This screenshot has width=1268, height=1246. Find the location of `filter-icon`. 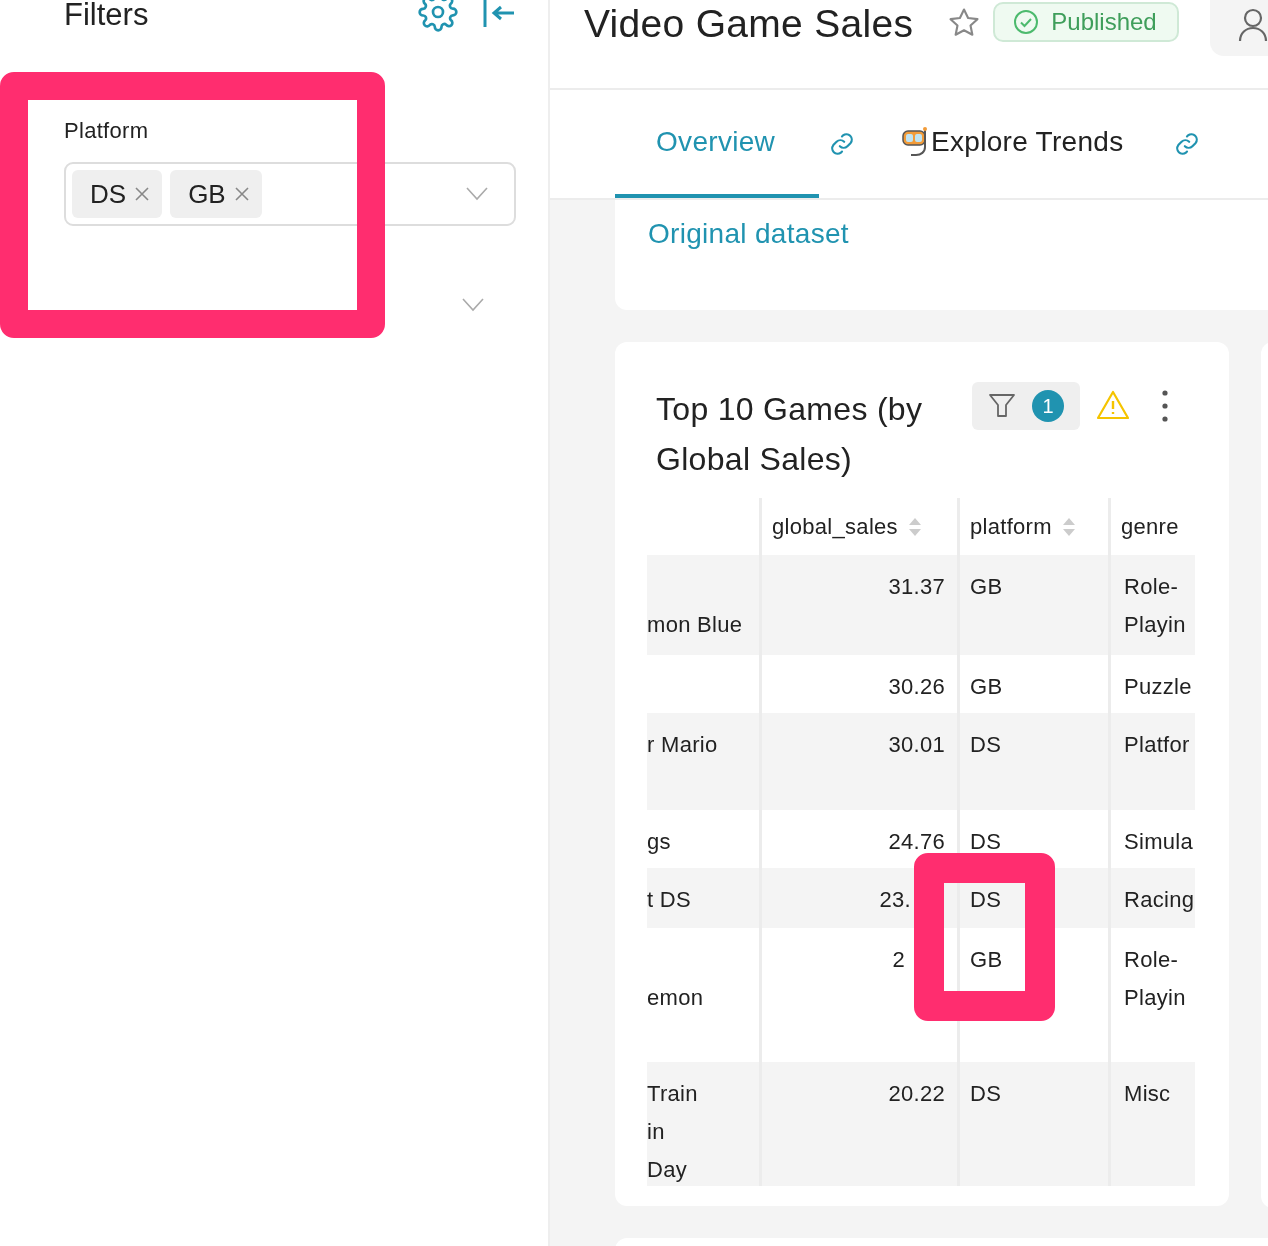

filter-icon is located at coordinates (1002, 406).